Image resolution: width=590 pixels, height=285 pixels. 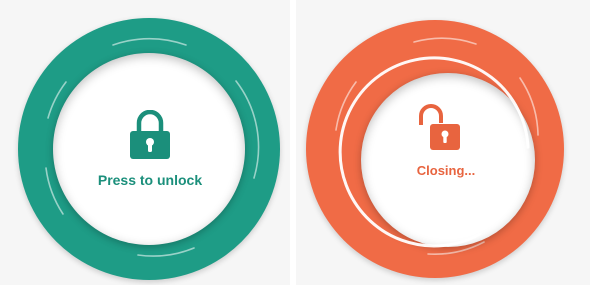 I want to click on lock-open-icon, so click(x=439, y=127).